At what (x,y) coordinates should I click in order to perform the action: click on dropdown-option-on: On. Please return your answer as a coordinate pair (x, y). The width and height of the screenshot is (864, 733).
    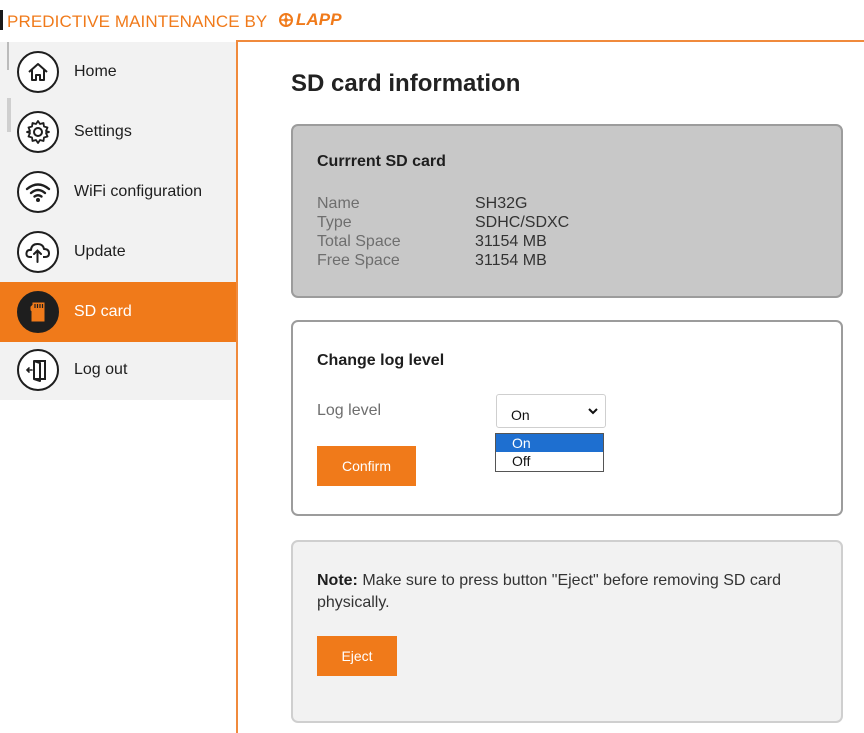
    Looking at the image, I should click on (549, 443).